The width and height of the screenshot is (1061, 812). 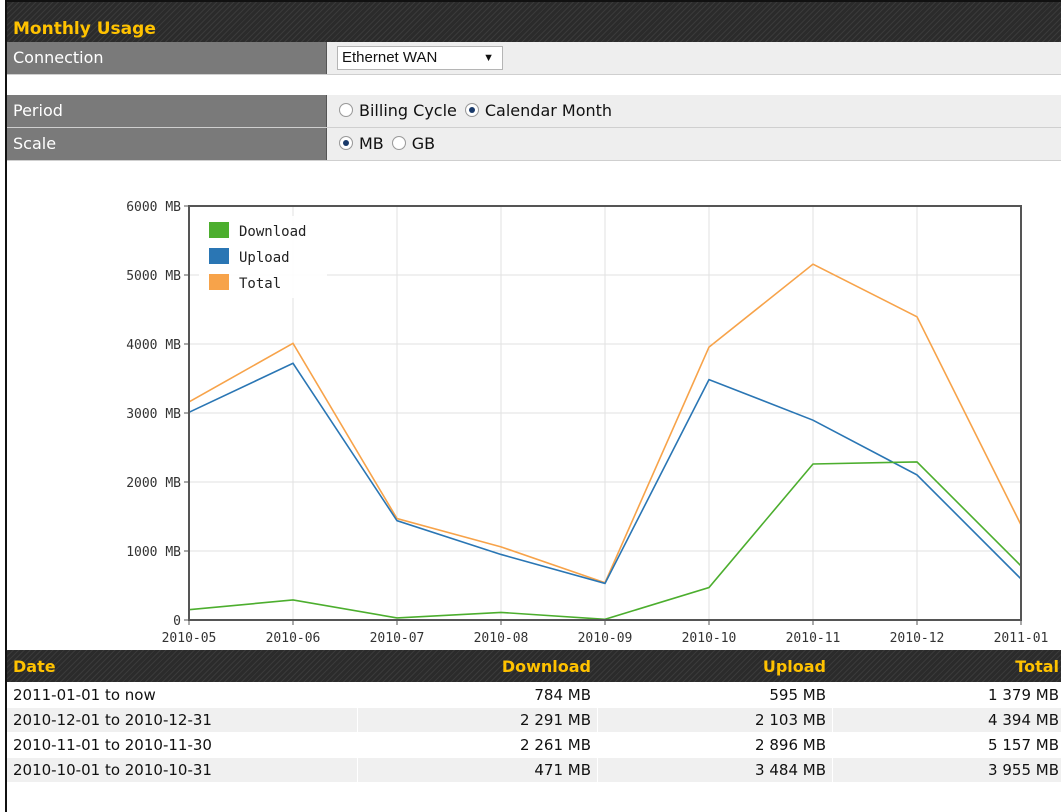 What do you see at coordinates (562, 695) in the screenshot?
I see `cell-download: 784 MB` at bounding box center [562, 695].